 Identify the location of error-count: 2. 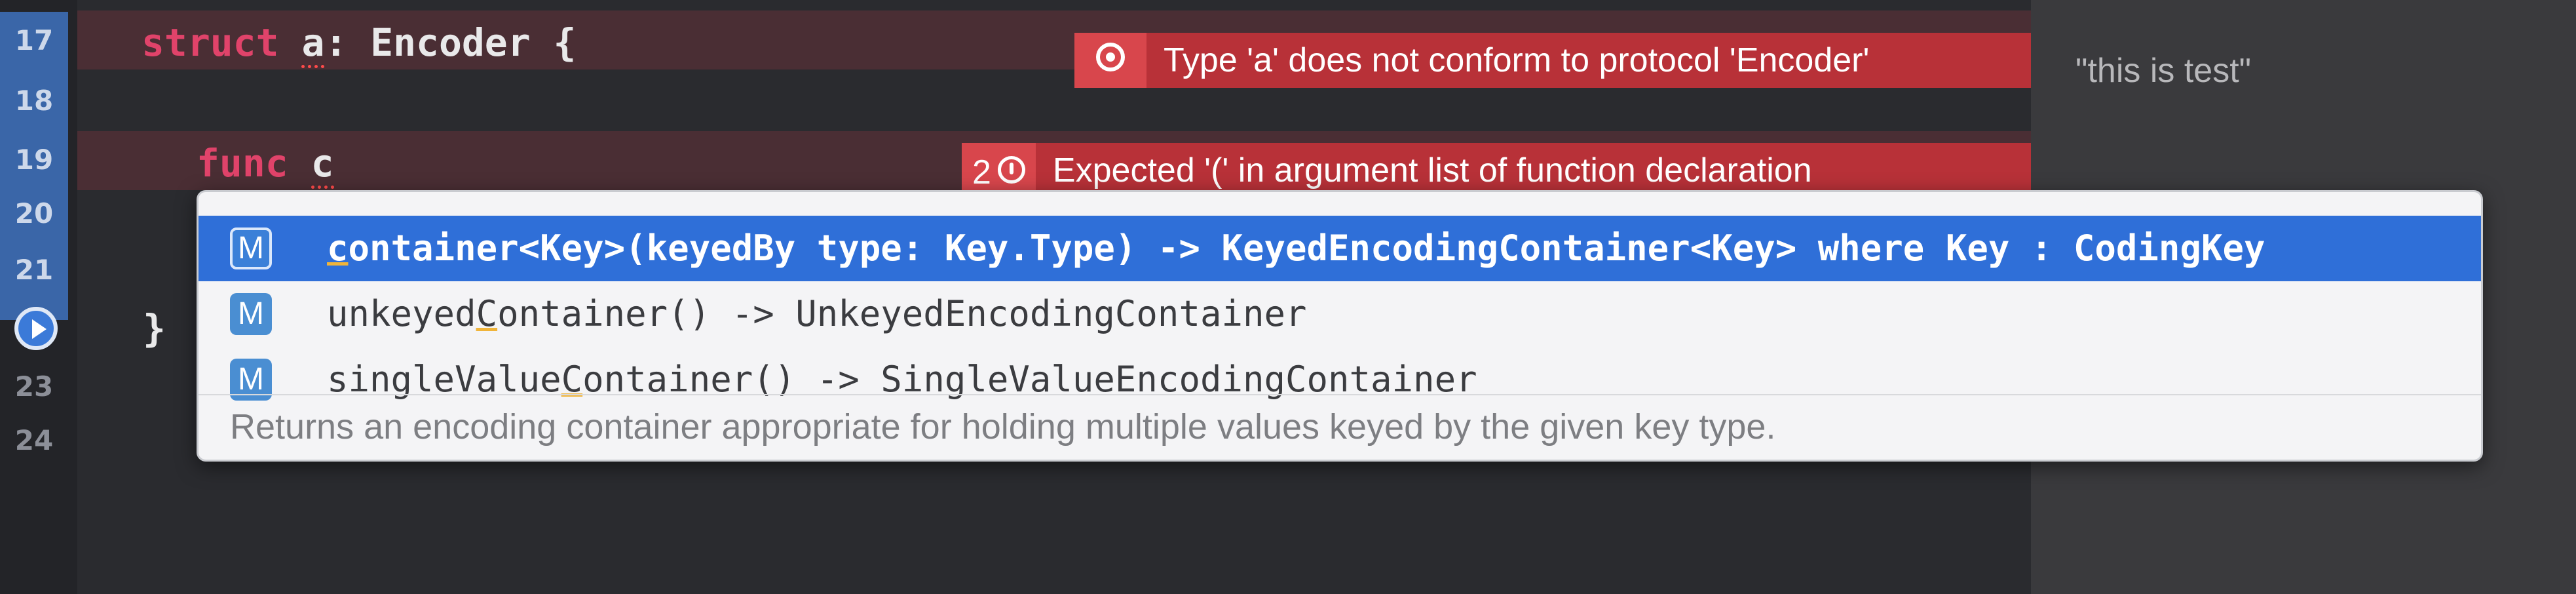
(982, 172).